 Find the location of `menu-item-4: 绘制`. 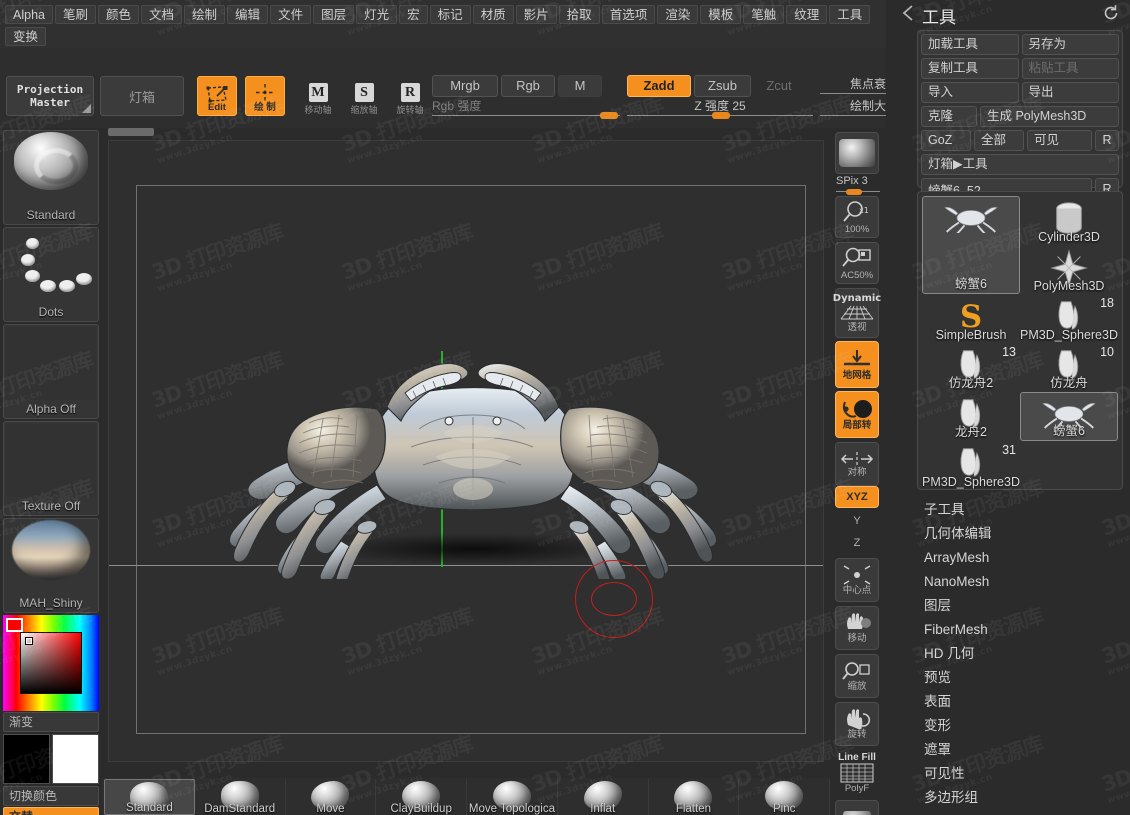

menu-item-4: 绘制 is located at coordinates (205, 14).